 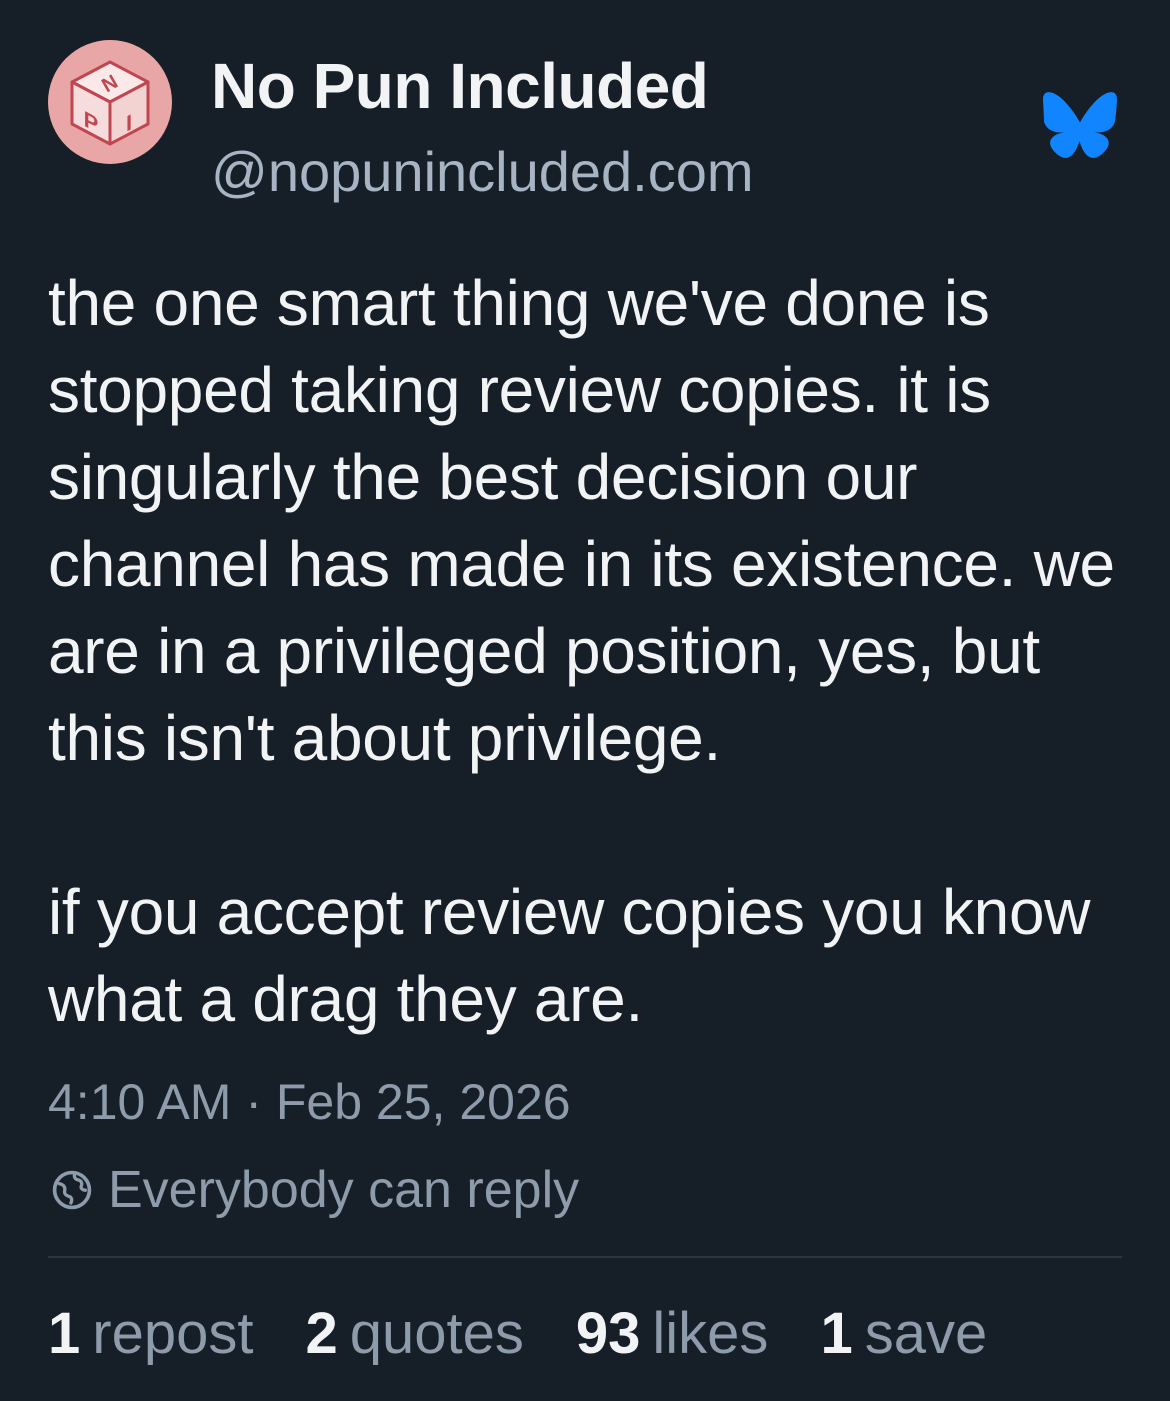 I want to click on post-timestamp: 4:10 AM · Feb 25, 2026, so click(x=309, y=1102).